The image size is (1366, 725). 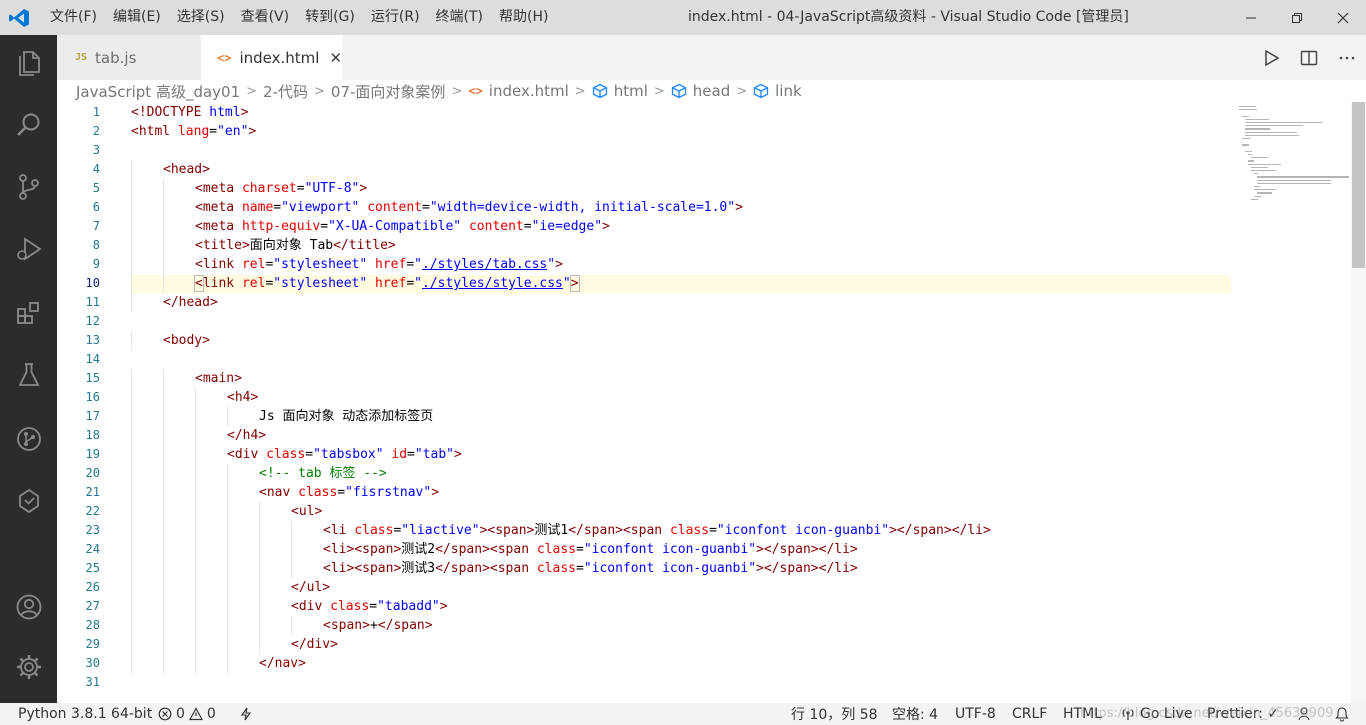 What do you see at coordinates (395, 17) in the screenshot?
I see `menu-run: 运行(R)` at bounding box center [395, 17].